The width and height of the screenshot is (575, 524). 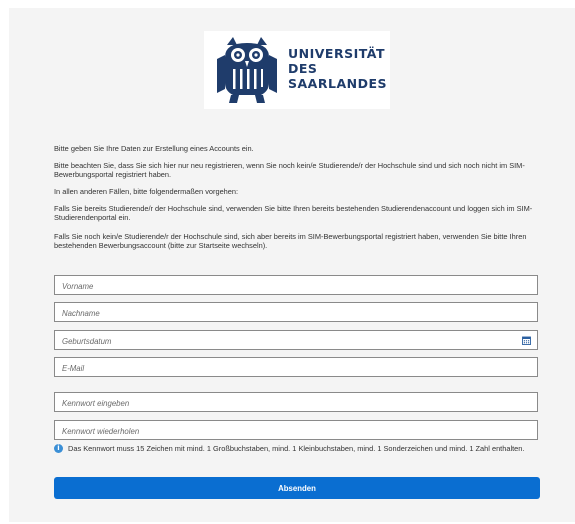 I want to click on email-input, so click(x=296, y=368).